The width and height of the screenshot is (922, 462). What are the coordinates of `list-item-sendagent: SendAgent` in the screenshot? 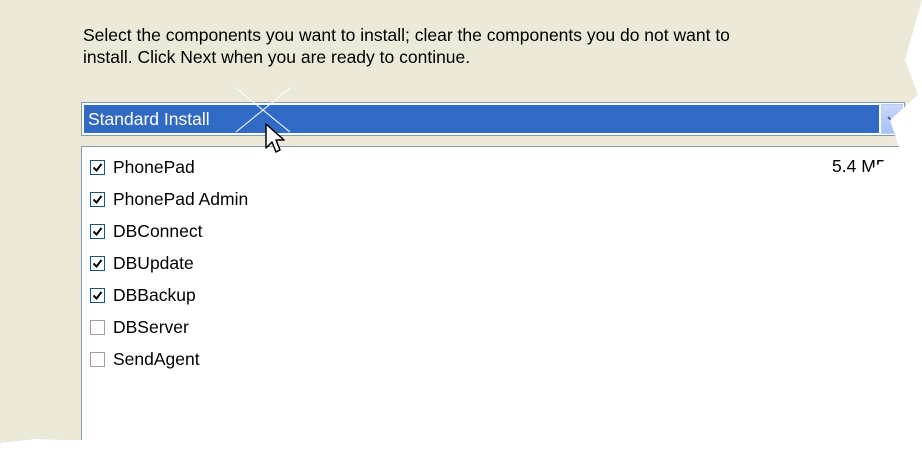 It's located at (145, 359).